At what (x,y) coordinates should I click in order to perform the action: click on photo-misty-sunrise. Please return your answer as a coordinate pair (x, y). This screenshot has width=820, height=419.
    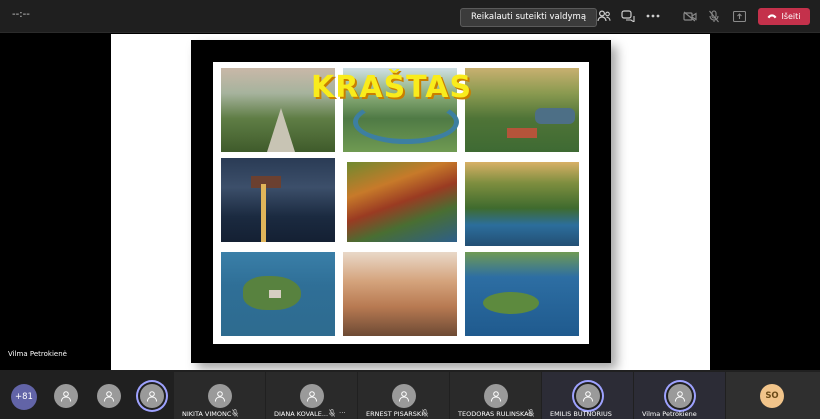
    Looking at the image, I should click on (400, 294).